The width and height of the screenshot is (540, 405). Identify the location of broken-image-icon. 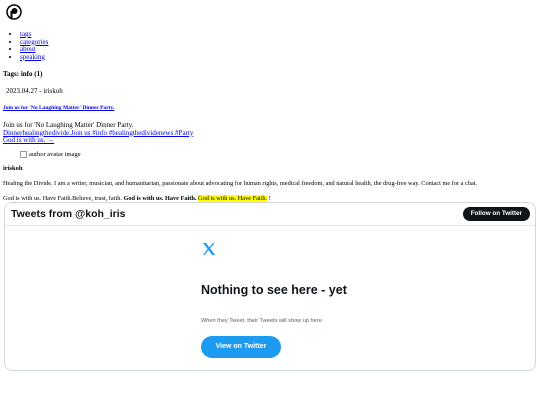
(23, 155).